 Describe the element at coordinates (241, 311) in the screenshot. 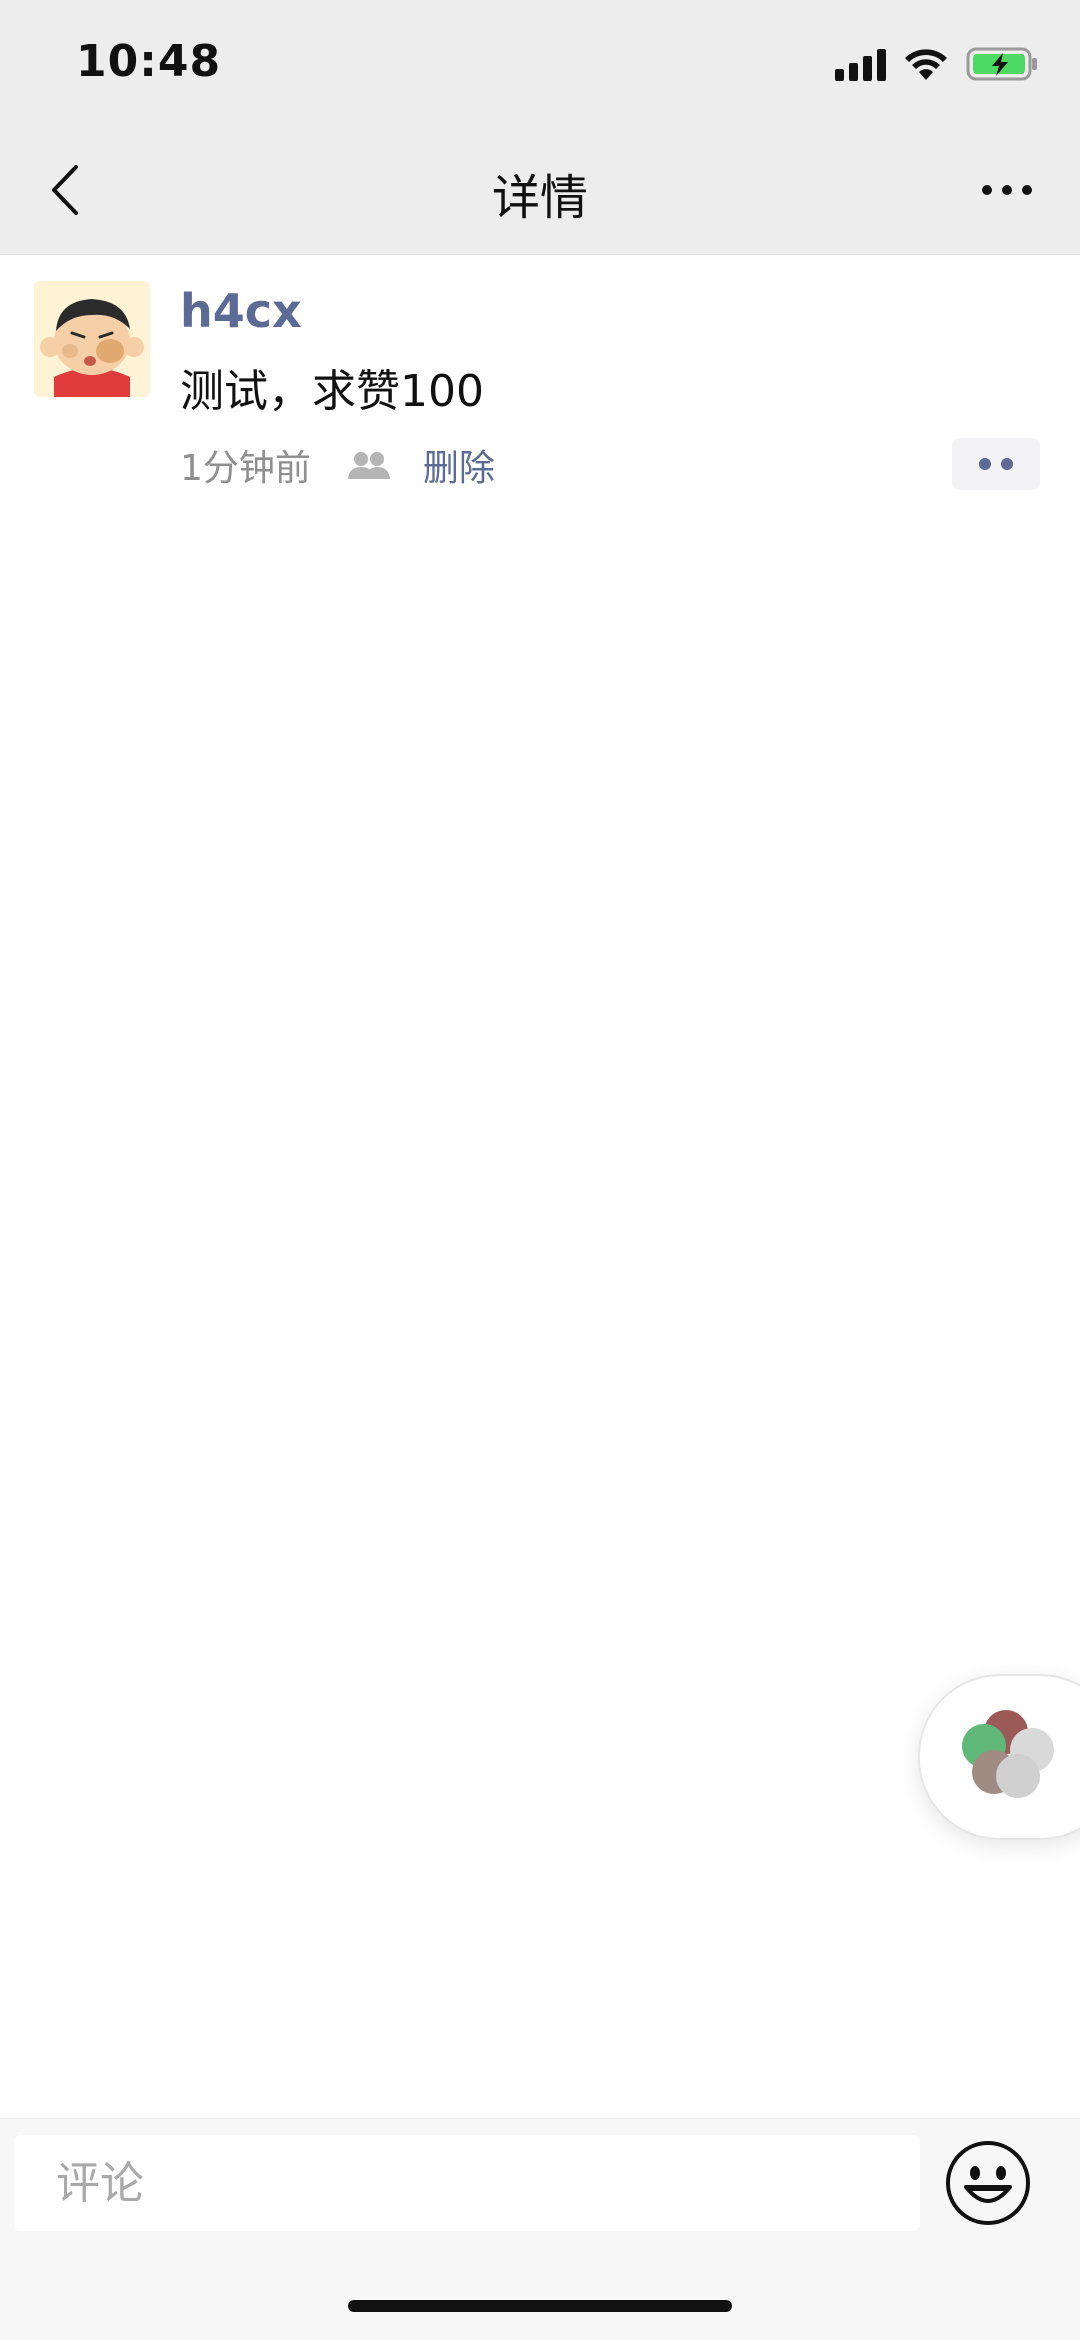

I see `author-name: h4cx` at that location.